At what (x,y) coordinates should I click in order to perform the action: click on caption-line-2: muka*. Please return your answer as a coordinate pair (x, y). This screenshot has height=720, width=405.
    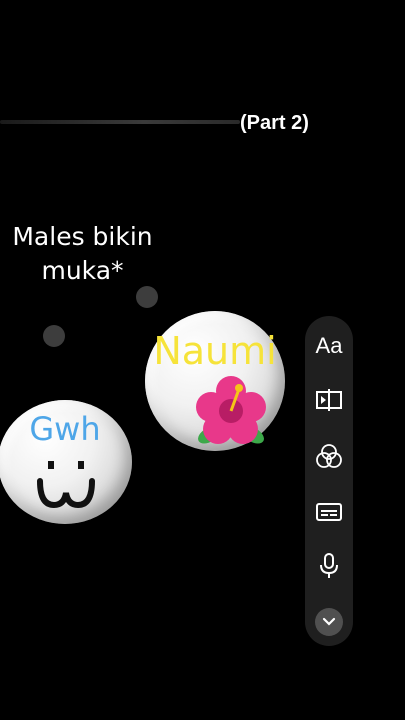
    Looking at the image, I should click on (82, 270).